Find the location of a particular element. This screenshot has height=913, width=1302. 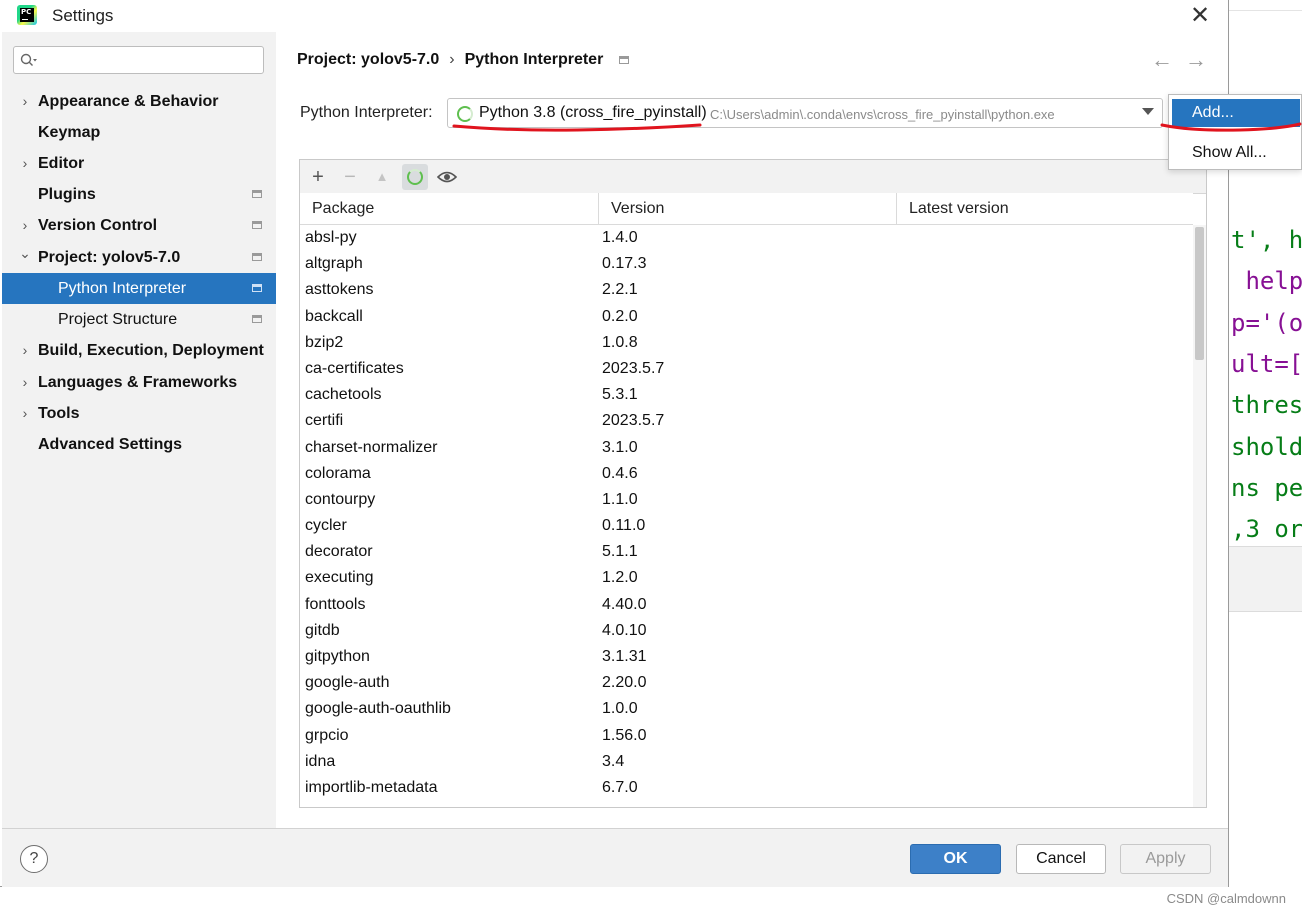

add-package-button: + is located at coordinates (318, 177).